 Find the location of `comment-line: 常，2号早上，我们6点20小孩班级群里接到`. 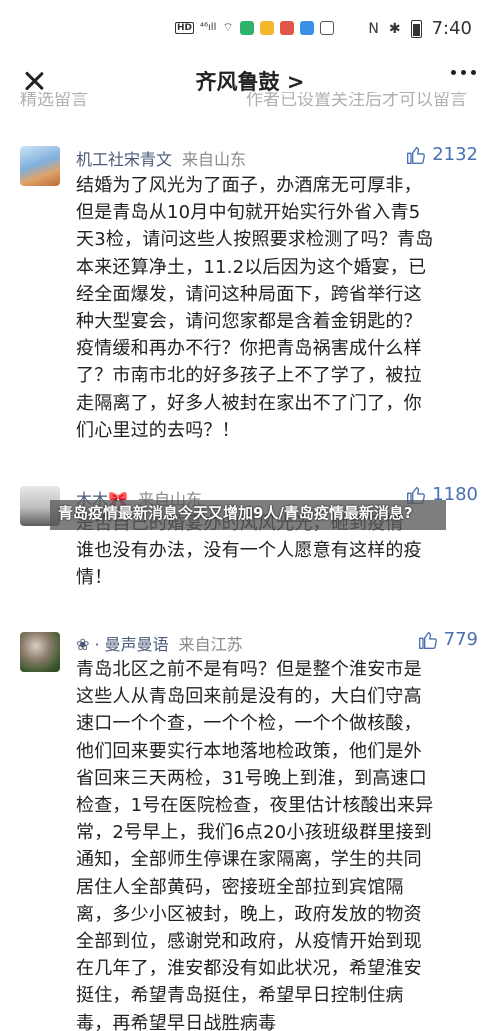

comment-line: 常，2号早上，我们6点20小孩班级群里接到 is located at coordinates (254, 833).